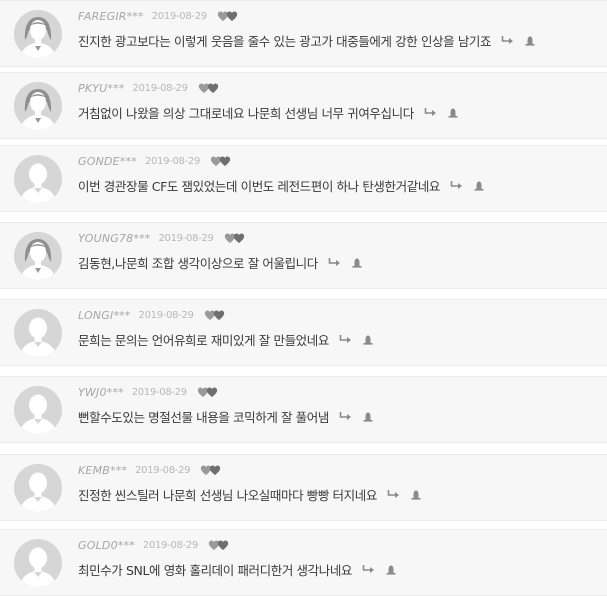 The height and width of the screenshot is (596, 607). What do you see at coordinates (227, 495) in the screenshot?
I see `comment-text: 진정한 씬스틸러 나문희 선생님 나오실때마다 빵빵 터지네요` at bounding box center [227, 495].